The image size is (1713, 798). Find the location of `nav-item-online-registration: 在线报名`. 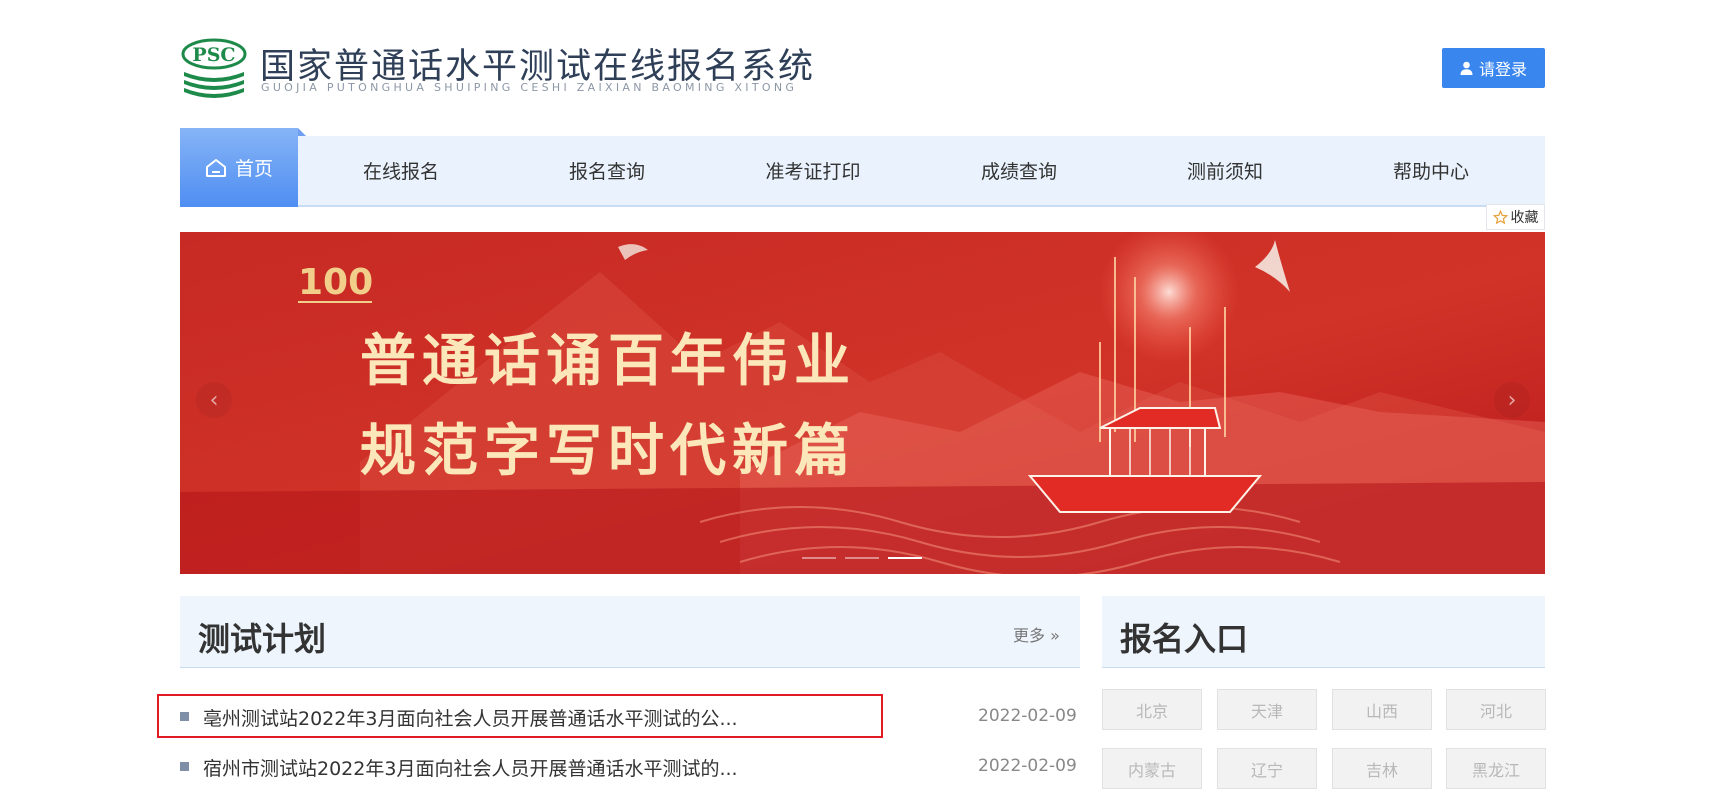

nav-item-online-registration: 在线报名 is located at coordinates (401, 170).